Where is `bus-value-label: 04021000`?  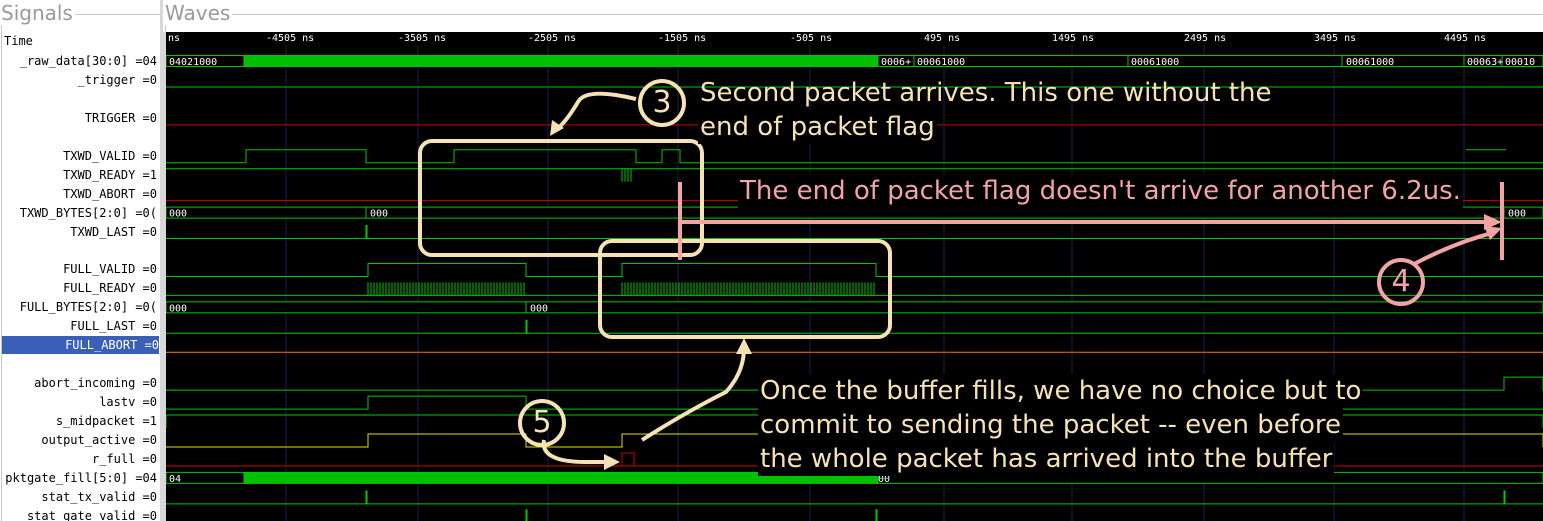 bus-value-label: 04021000 is located at coordinates (193, 62).